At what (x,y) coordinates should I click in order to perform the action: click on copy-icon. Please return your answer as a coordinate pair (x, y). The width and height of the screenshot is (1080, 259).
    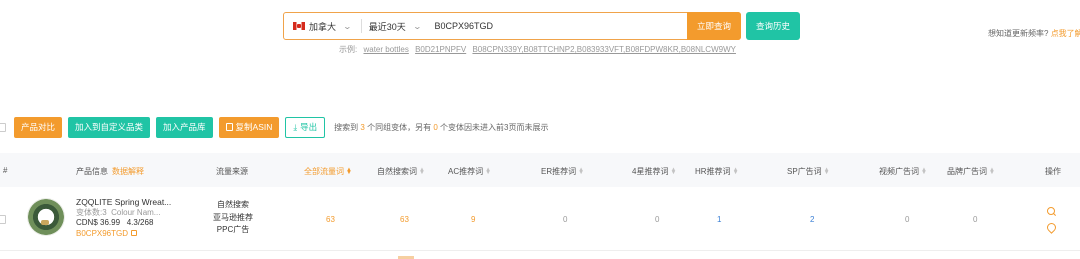
    Looking at the image, I should click on (229, 127).